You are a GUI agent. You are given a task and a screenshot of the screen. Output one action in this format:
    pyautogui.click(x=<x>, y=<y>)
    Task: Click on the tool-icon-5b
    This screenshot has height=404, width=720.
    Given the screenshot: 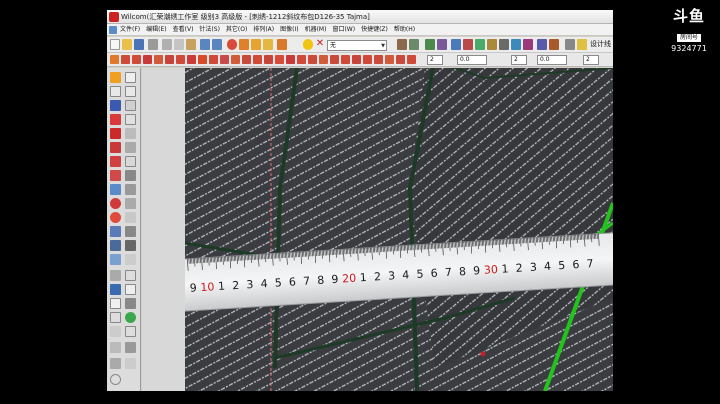 What is the action you would take?
    pyautogui.click(x=130, y=133)
    